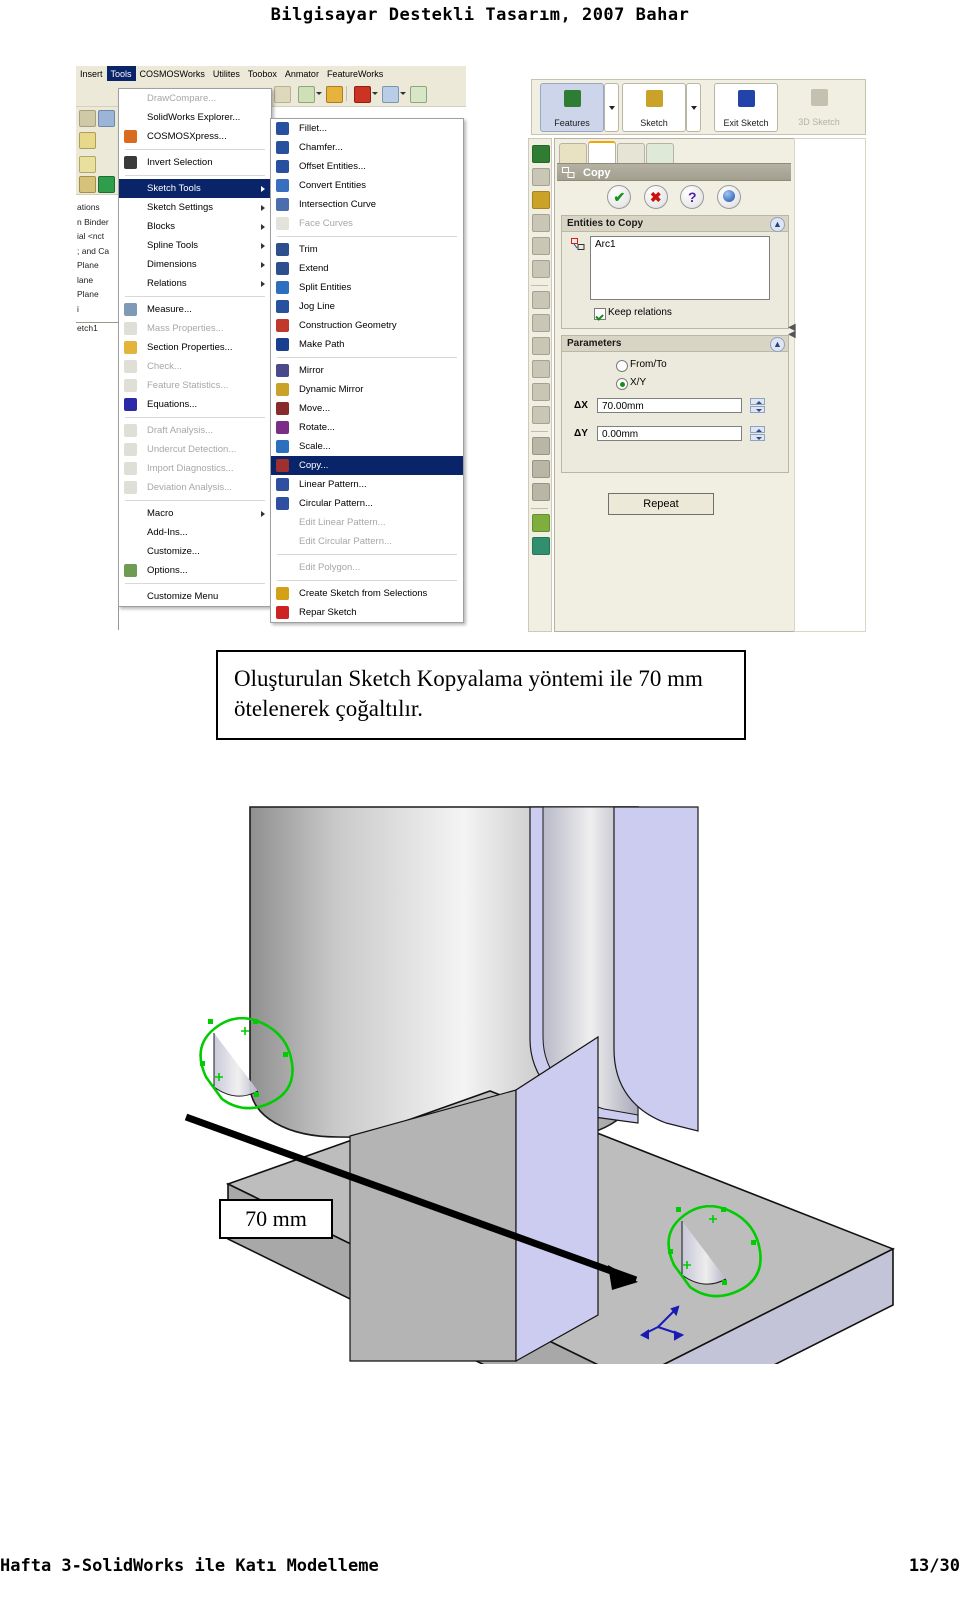 The width and height of the screenshot is (960, 1599). What do you see at coordinates (195, 188) in the screenshot?
I see `menu-item-sketch-tools: Sketch Tools` at bounding box center [195, 188].